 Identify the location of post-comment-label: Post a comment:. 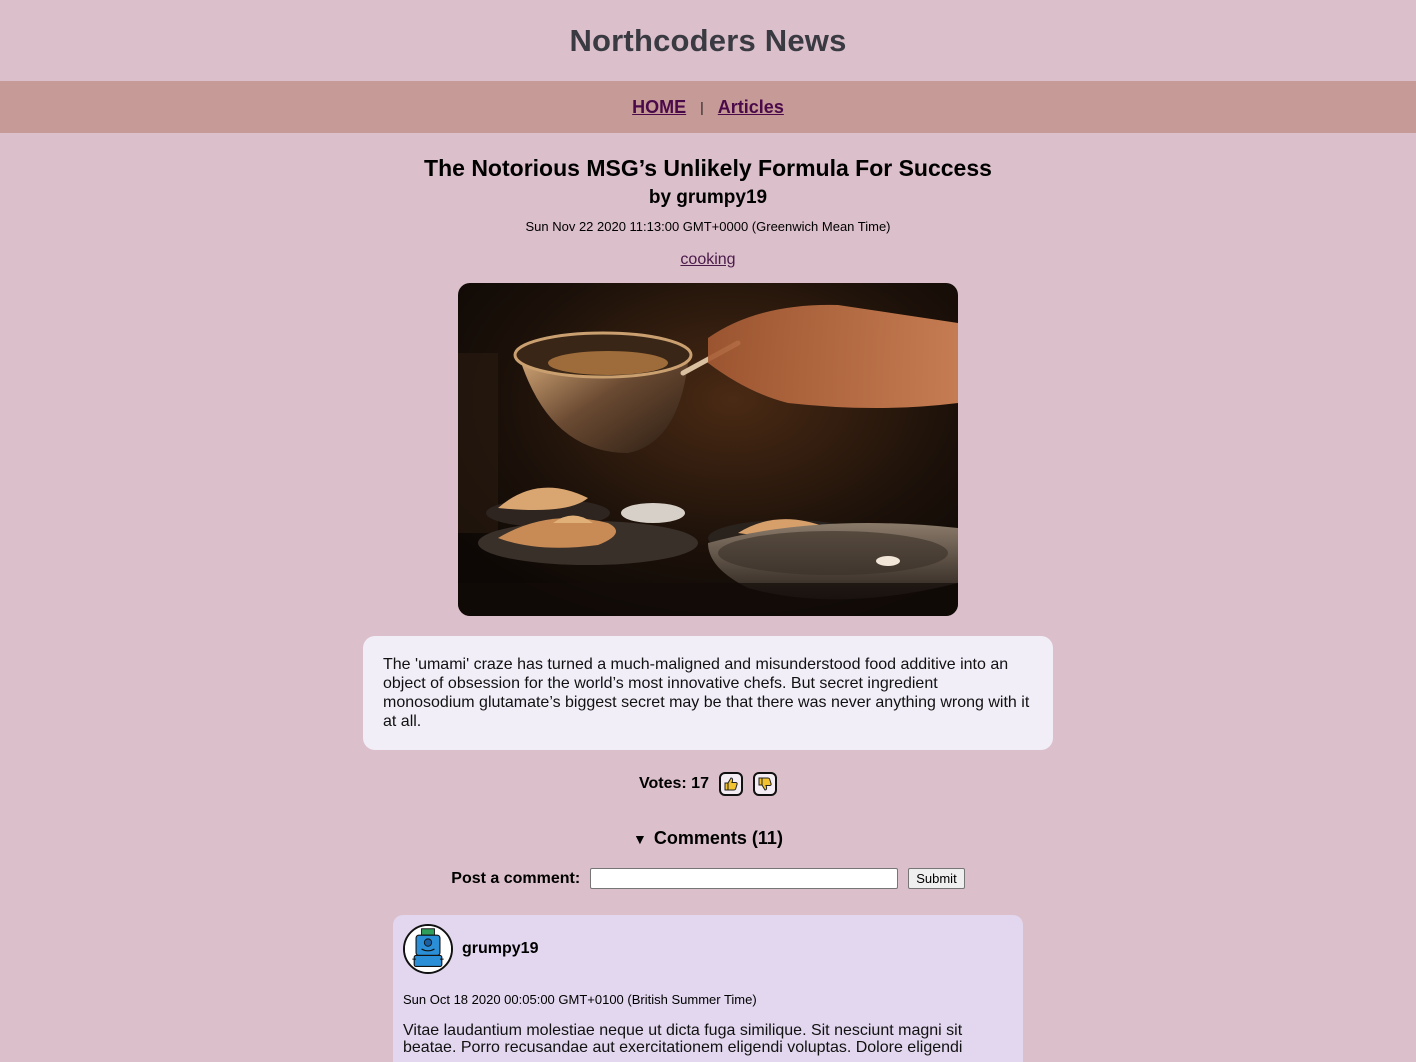
(516, 878).